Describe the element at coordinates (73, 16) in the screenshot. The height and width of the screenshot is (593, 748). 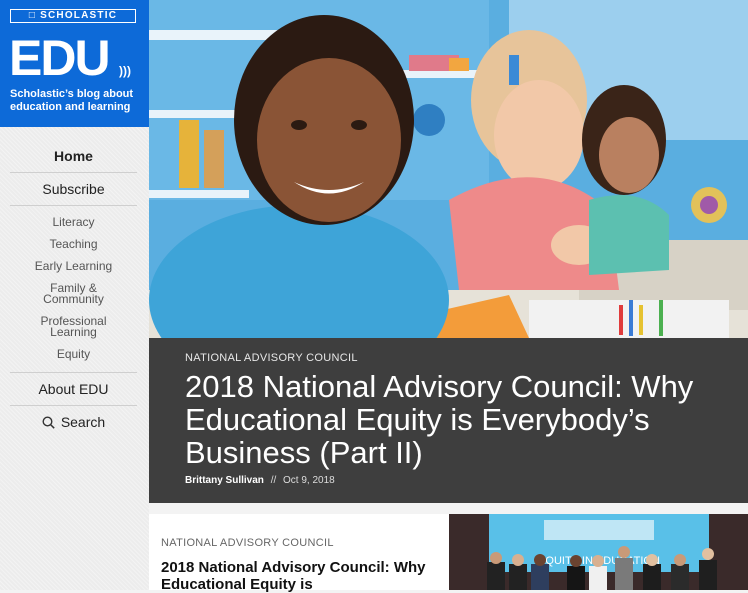
I see `scholastic-logo: □ SCHOLASTIC` at that location.